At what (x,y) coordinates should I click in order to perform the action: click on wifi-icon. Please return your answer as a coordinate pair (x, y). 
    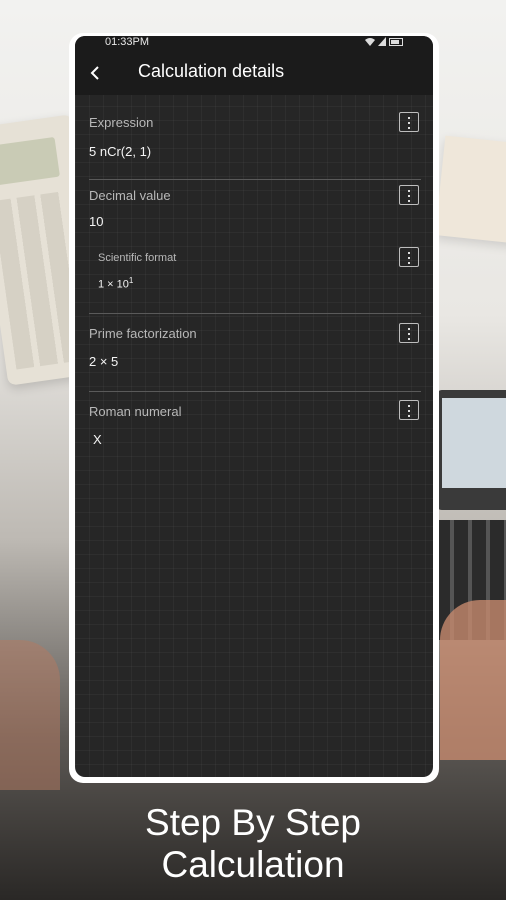
    Looking at the image, I should click on (370, 42).